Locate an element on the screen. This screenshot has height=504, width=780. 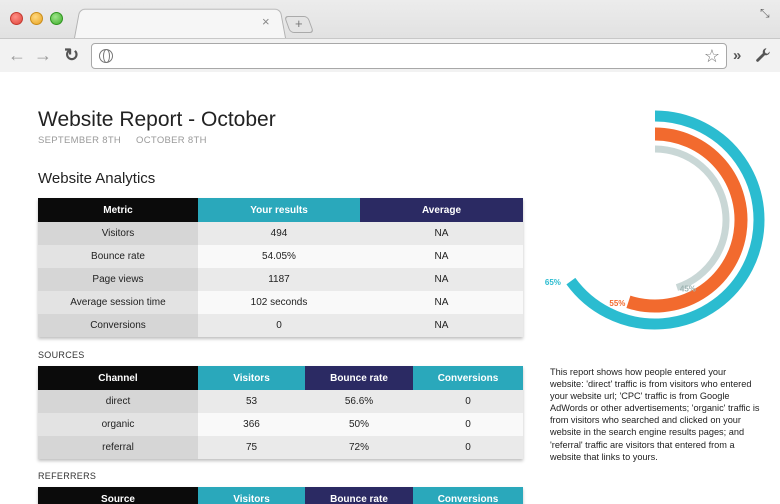
table-cell: 56.6% is located at coordinates (359, 401).